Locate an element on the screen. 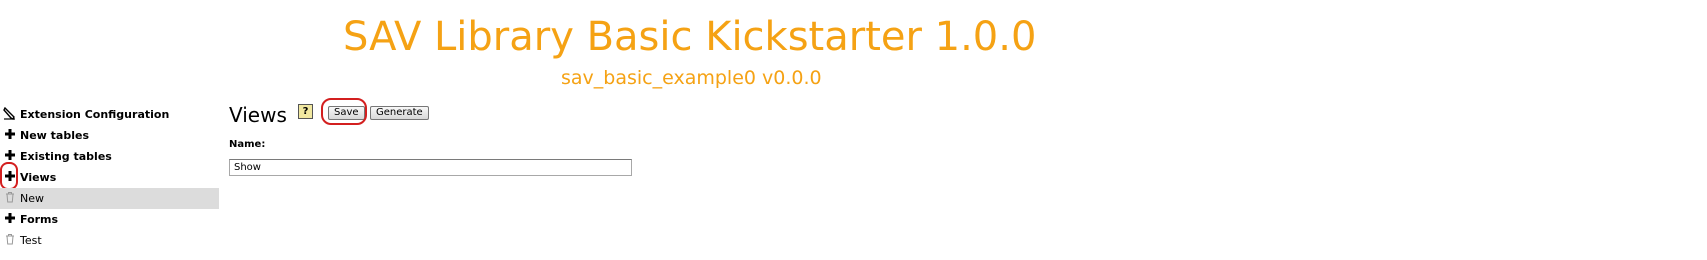  save-highlight-ring is located at coordinates (344, 111).